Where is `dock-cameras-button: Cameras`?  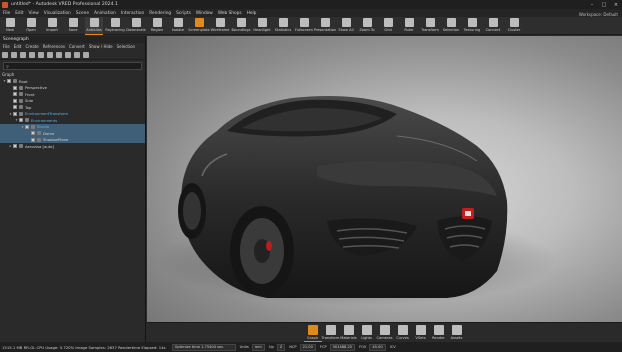 dock-cameras-button: Cameras is located at coordinates (385, 332).